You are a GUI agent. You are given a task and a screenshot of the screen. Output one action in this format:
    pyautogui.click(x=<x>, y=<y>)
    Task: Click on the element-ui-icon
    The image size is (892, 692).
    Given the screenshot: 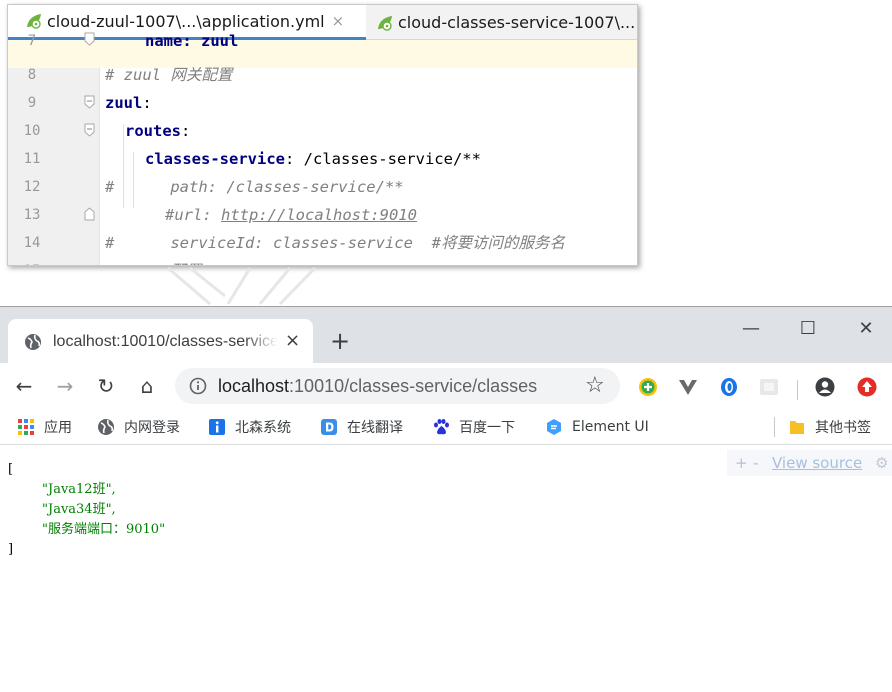 What is the action you would take?
    pyautogui.click(x=554, y=427)
    